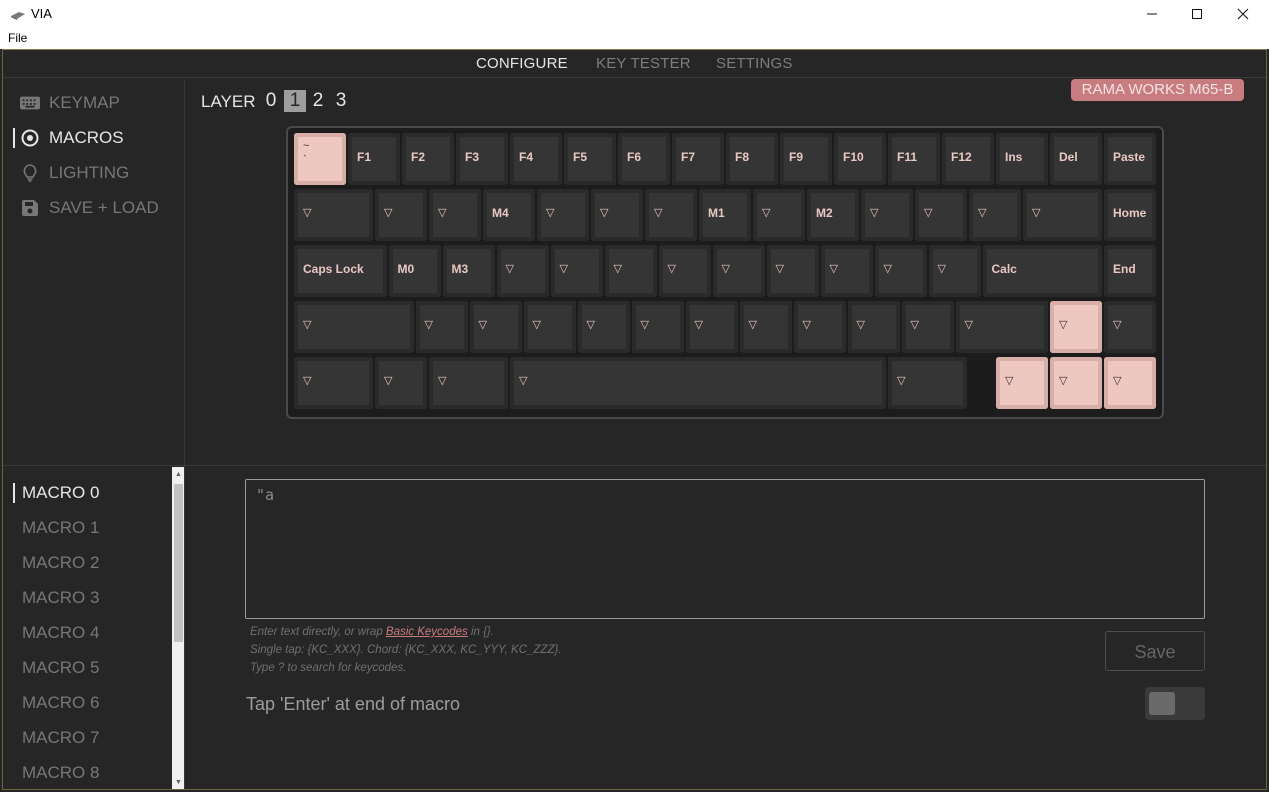  I want to click on key-r1-c12: ▽, so click(995, 215).